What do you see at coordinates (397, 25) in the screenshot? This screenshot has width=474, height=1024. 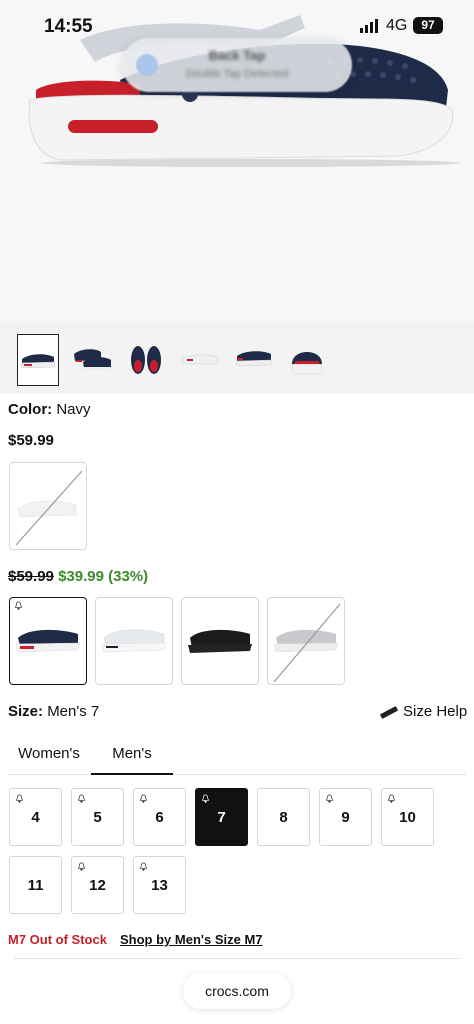 I see `network-type: 4G` at bounding box center [397, 25].